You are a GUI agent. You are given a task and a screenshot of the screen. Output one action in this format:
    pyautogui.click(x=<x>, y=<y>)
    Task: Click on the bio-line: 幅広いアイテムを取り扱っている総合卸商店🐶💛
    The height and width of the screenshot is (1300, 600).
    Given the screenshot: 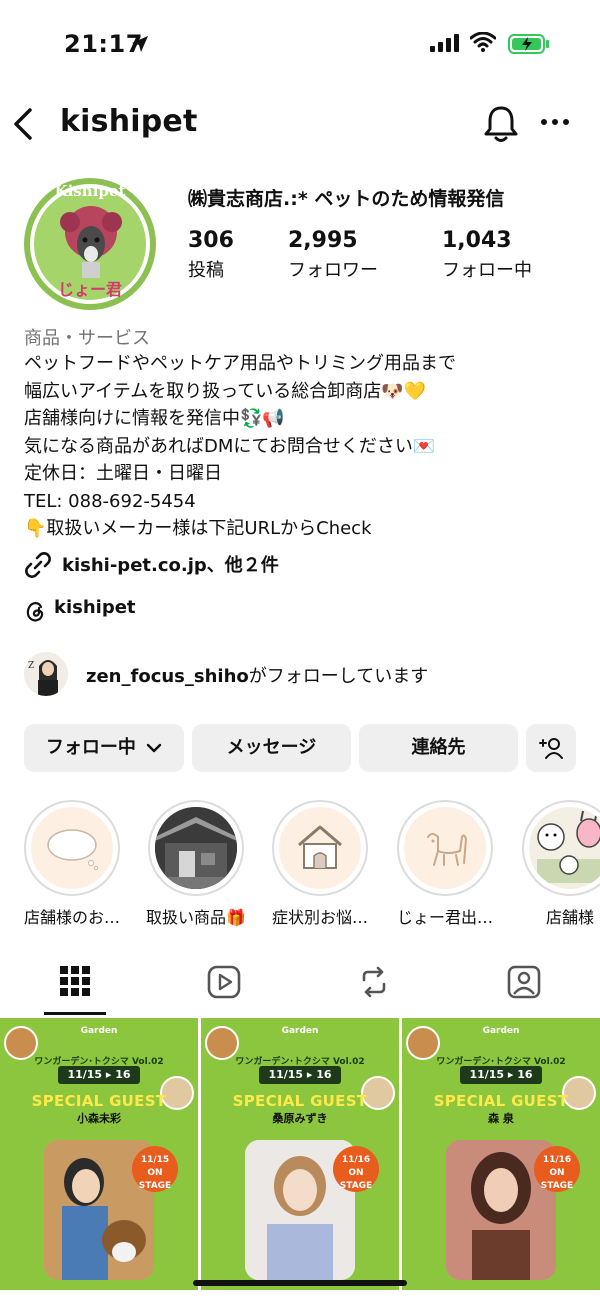 What is the action you would take?
    pyautogui.click(x=225, y=391)
    